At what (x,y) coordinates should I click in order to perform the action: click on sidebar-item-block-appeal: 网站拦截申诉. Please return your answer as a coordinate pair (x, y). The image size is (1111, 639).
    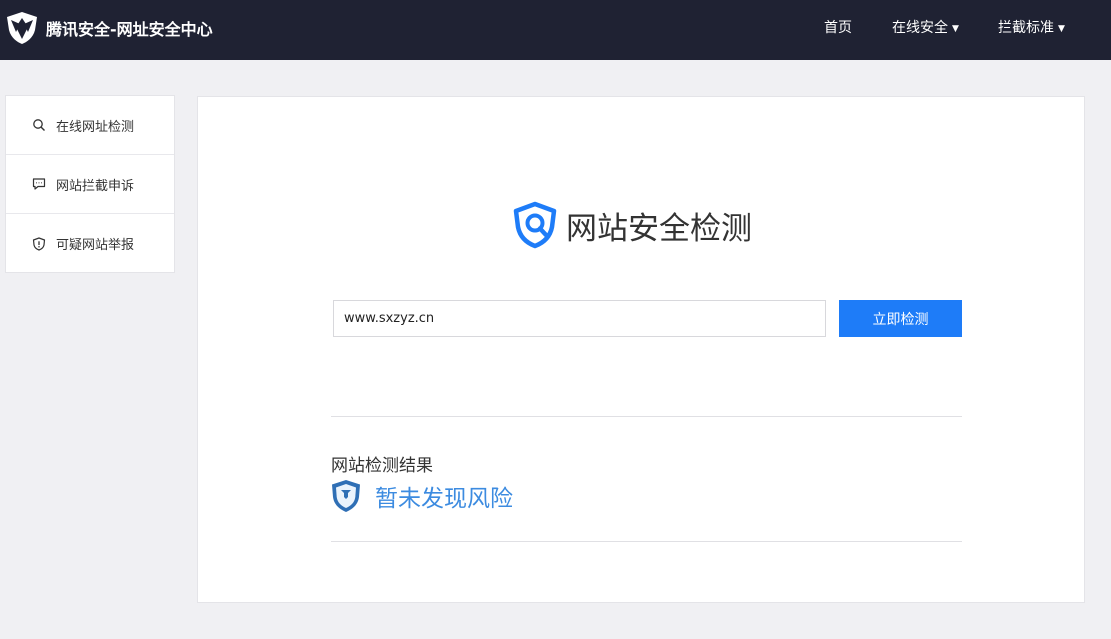
    Looking at the image, I should click on (90, 184).